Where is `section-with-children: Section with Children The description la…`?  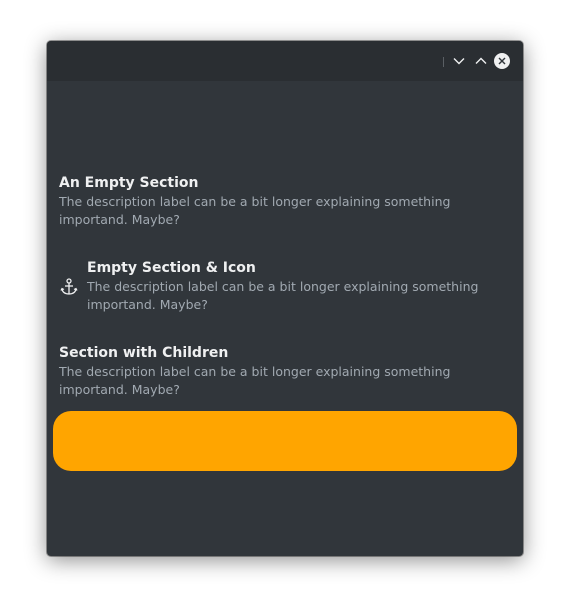 section-with-children: Section with Children The description la… is located at coordinates (279, 371).